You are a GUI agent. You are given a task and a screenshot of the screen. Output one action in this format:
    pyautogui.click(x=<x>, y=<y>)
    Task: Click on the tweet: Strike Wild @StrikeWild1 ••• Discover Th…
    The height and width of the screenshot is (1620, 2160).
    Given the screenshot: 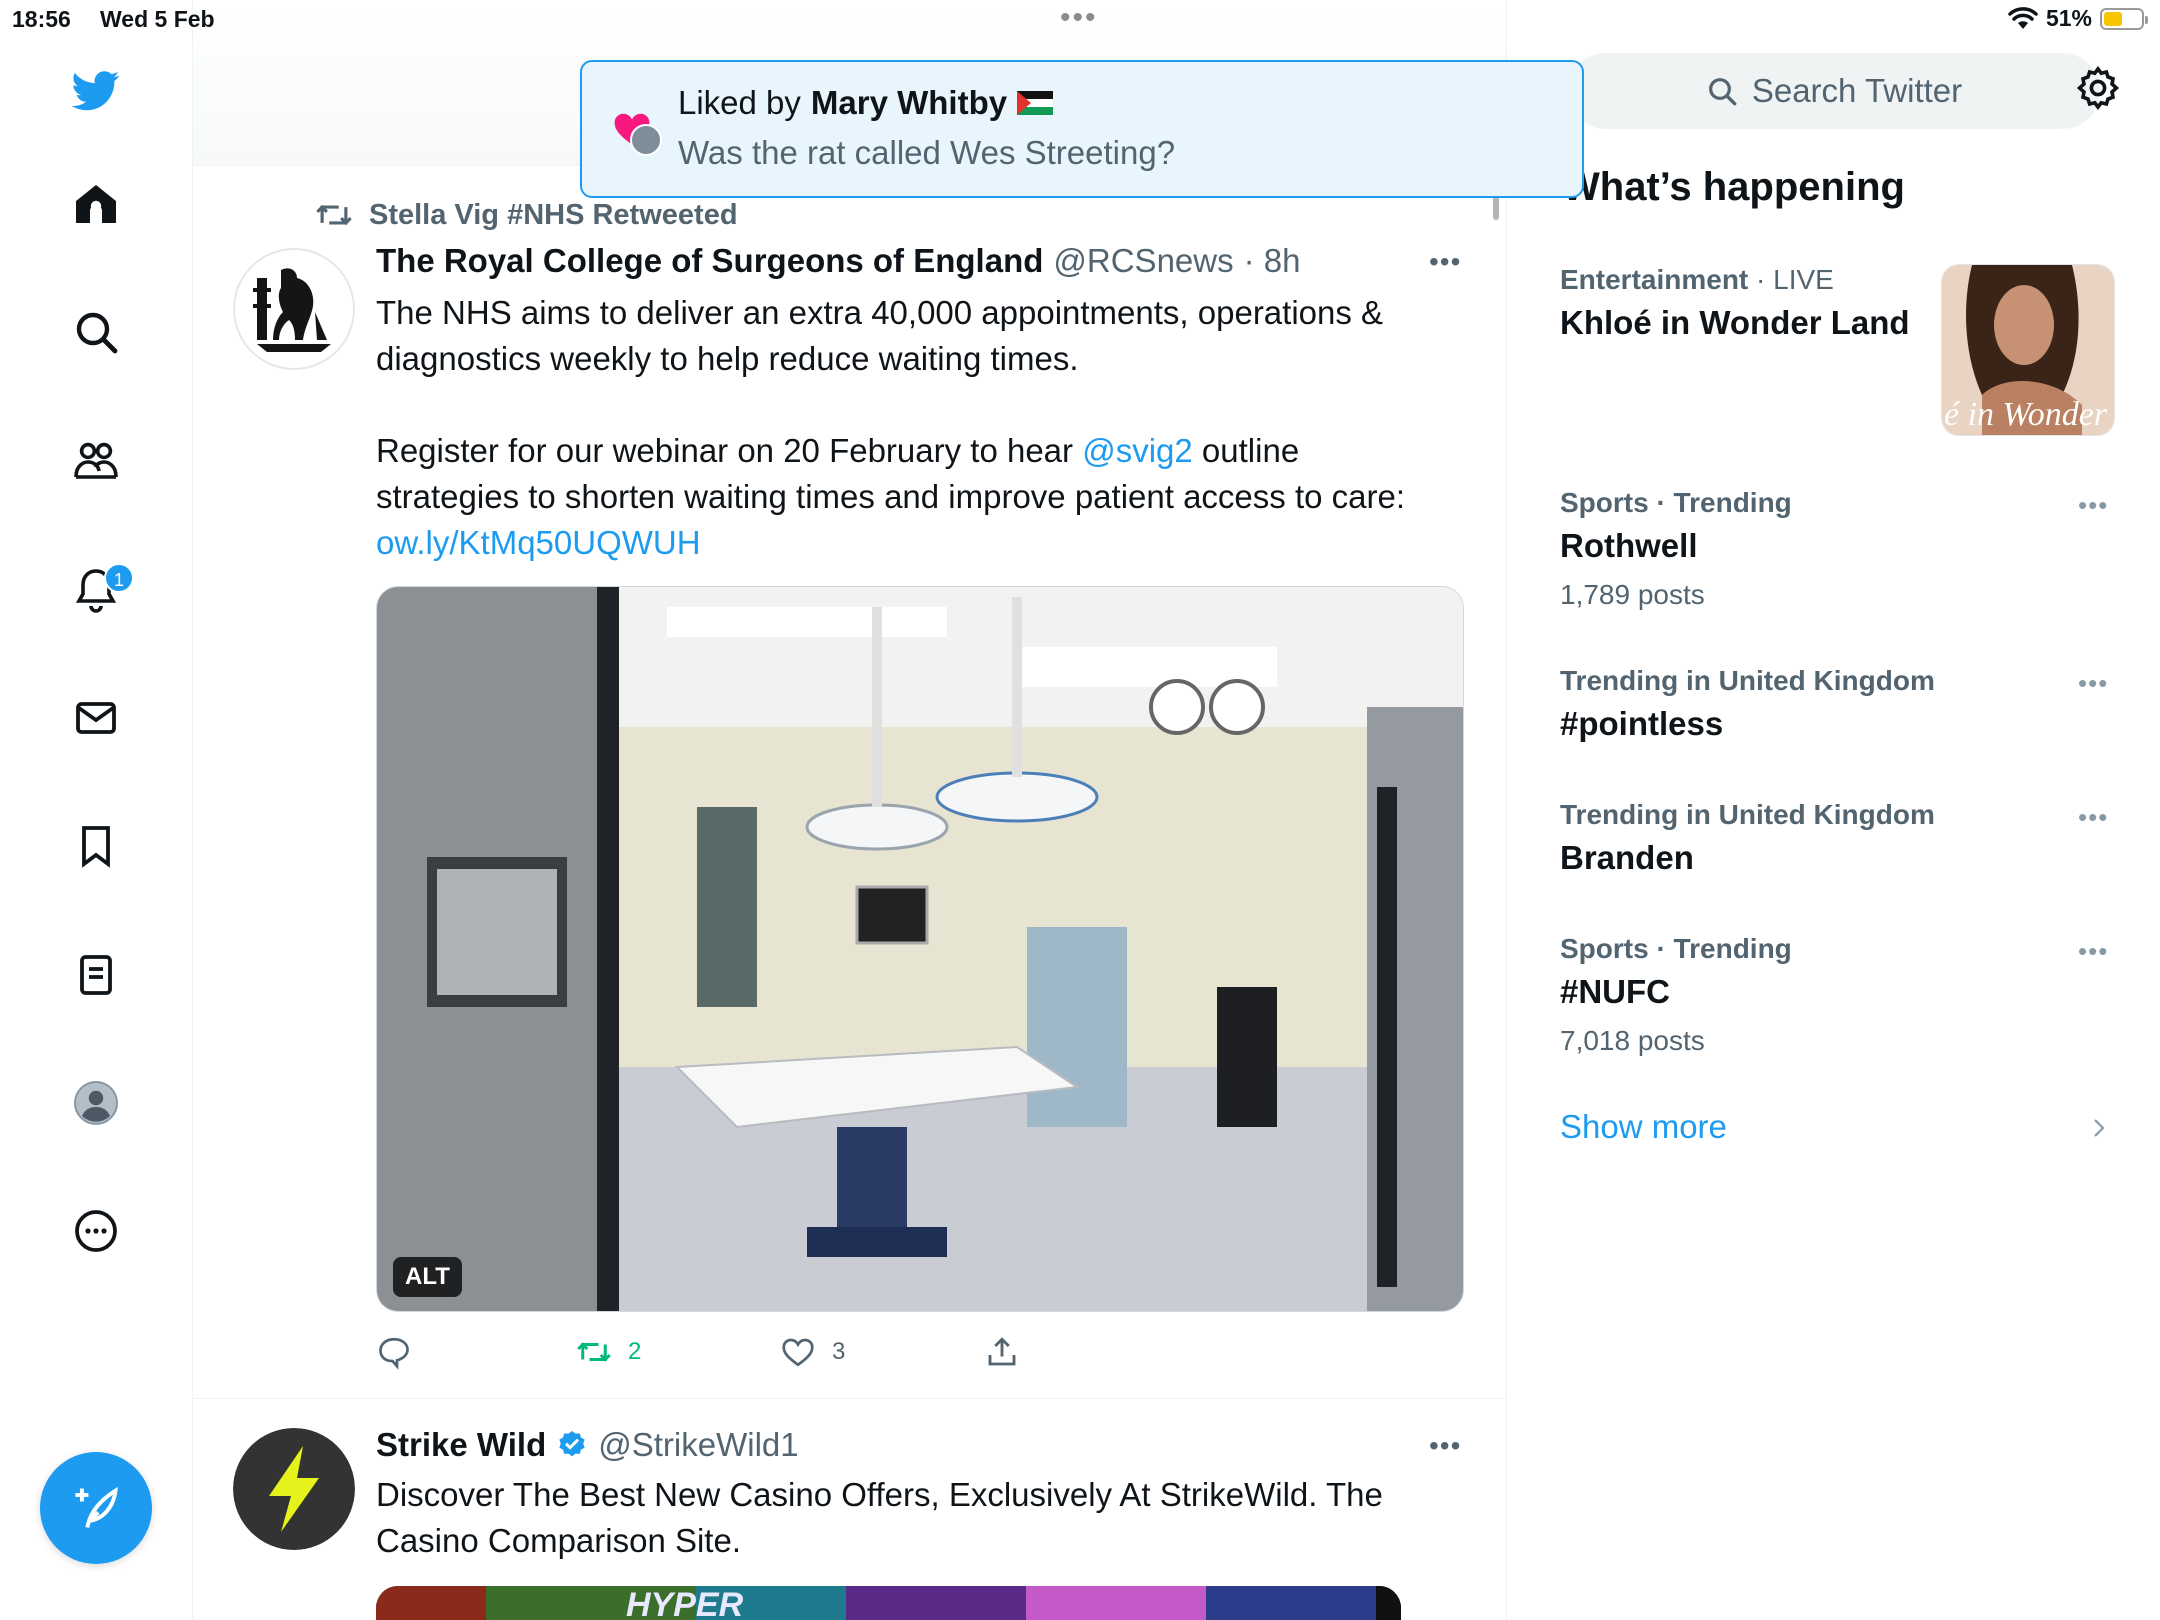 What is the action you would take?
    pyautogui.click(x=849, y=1509)
    